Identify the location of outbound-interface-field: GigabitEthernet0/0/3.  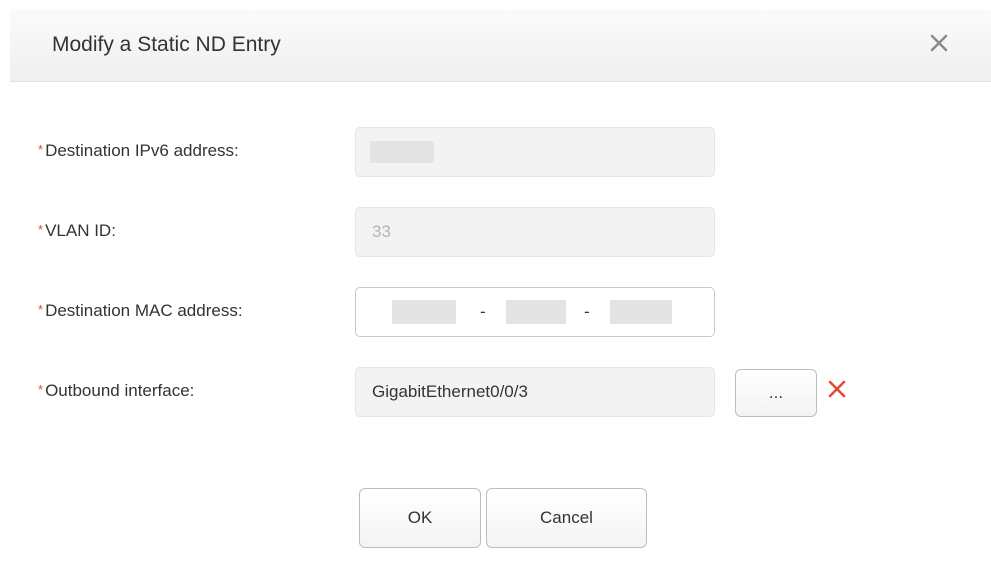
(535, 392).